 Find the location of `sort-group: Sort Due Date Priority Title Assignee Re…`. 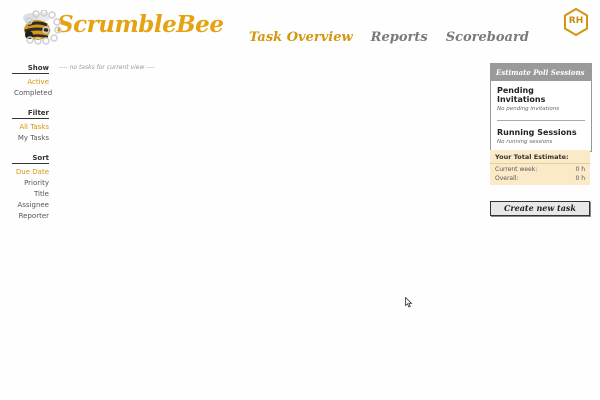

sort-group: Sort Due Date Priority Title Assignee Re… is located at coordinates (30, 188).